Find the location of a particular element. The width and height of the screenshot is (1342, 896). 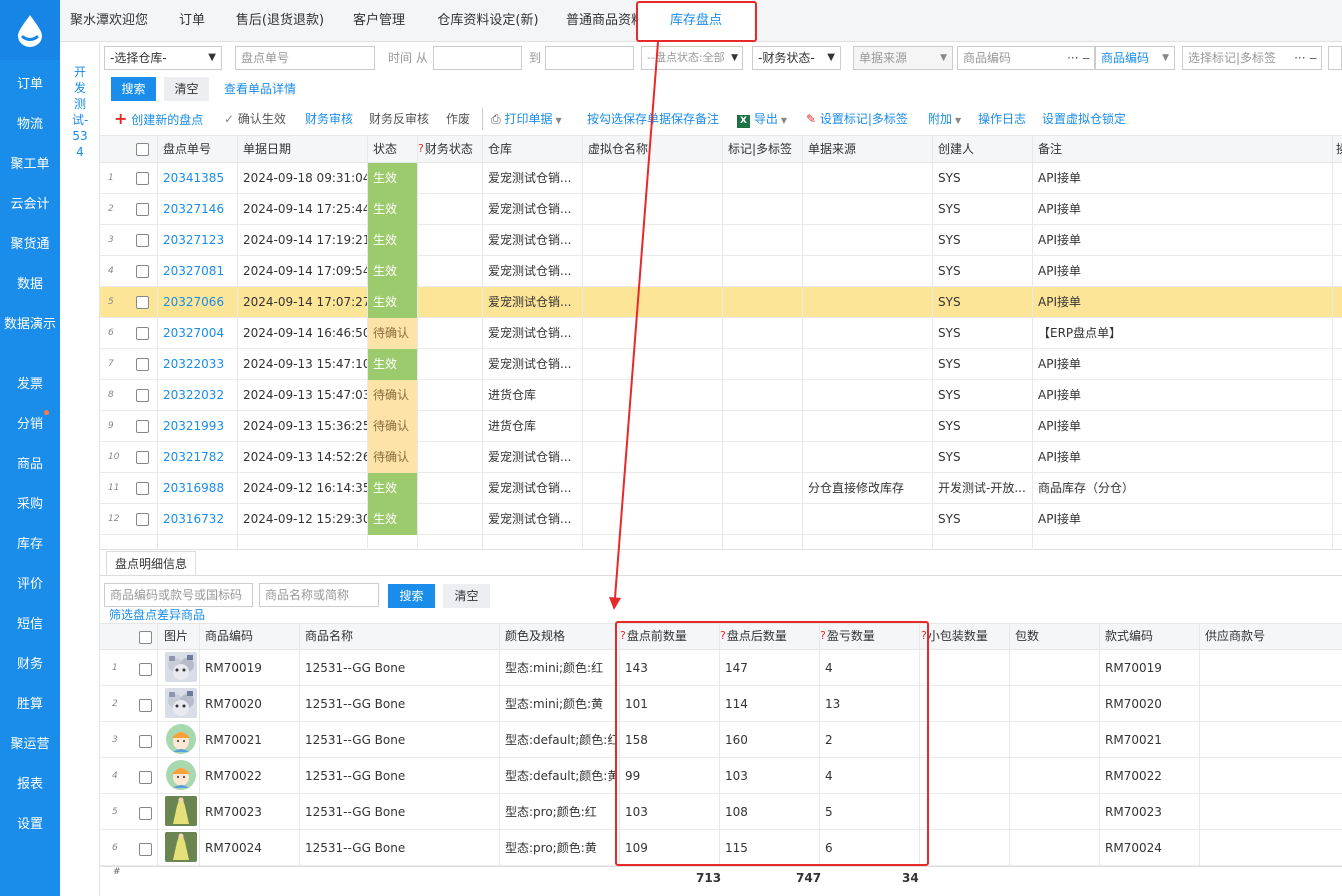

sidebar-item-14: 财务 is located at coordinates (30, 662).